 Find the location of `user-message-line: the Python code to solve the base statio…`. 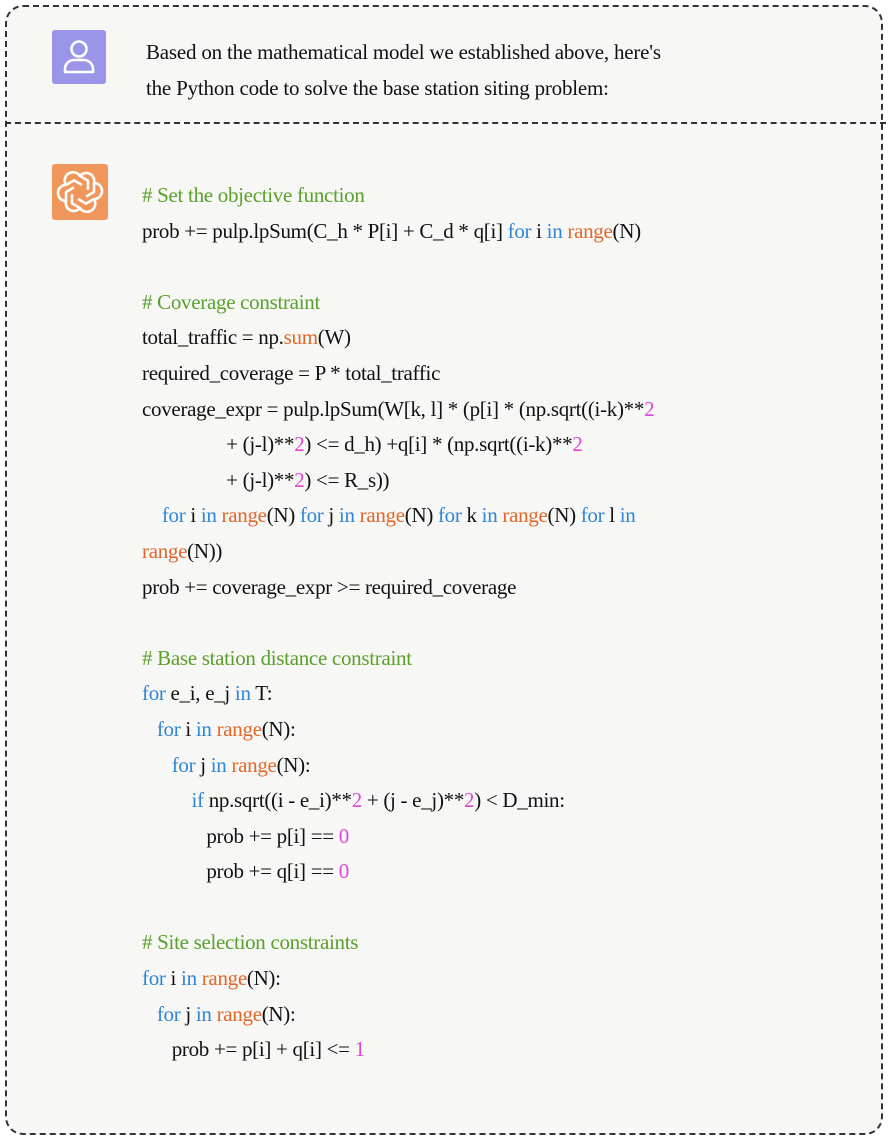

user-message-line: the Python code to solve the base statio… is located at coordinates (377, 88).